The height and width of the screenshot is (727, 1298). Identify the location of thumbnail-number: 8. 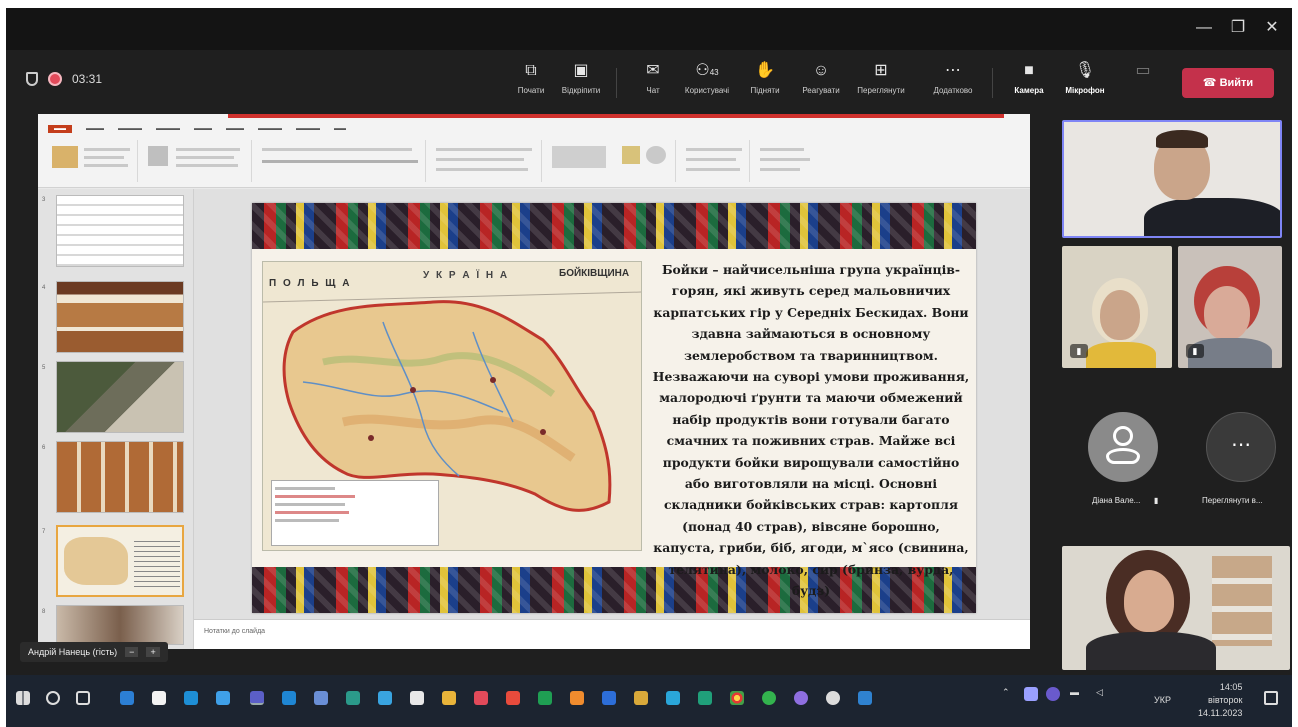
(44, 612).